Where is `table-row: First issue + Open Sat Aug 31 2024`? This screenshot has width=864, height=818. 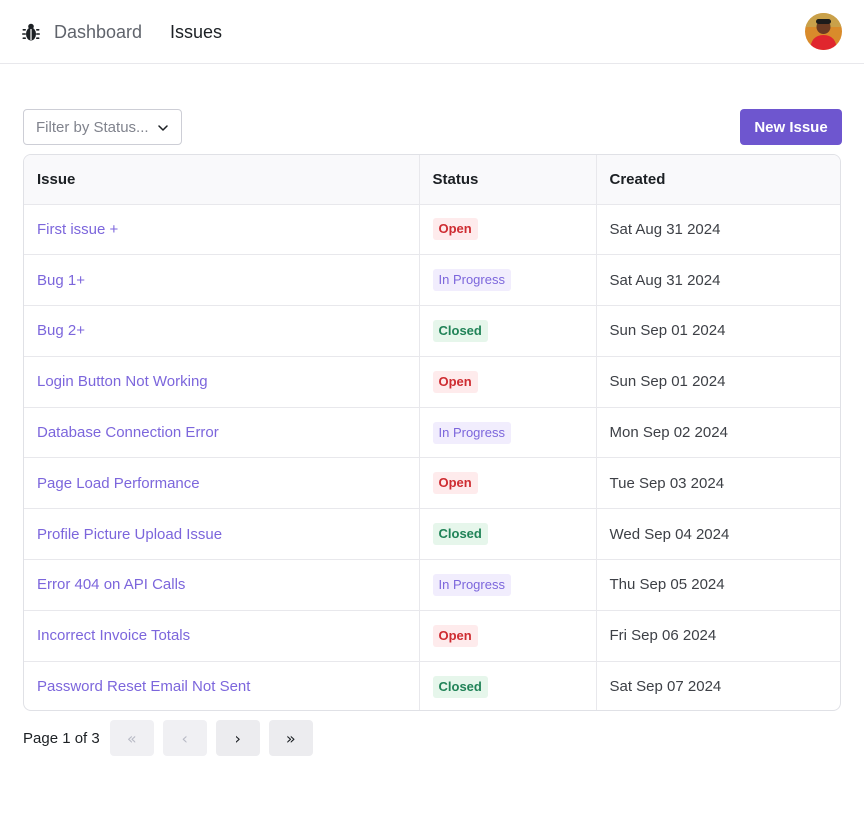
table-row: First issue + Open Sat Aug 31 2024 is located at coordinates (432, 230).